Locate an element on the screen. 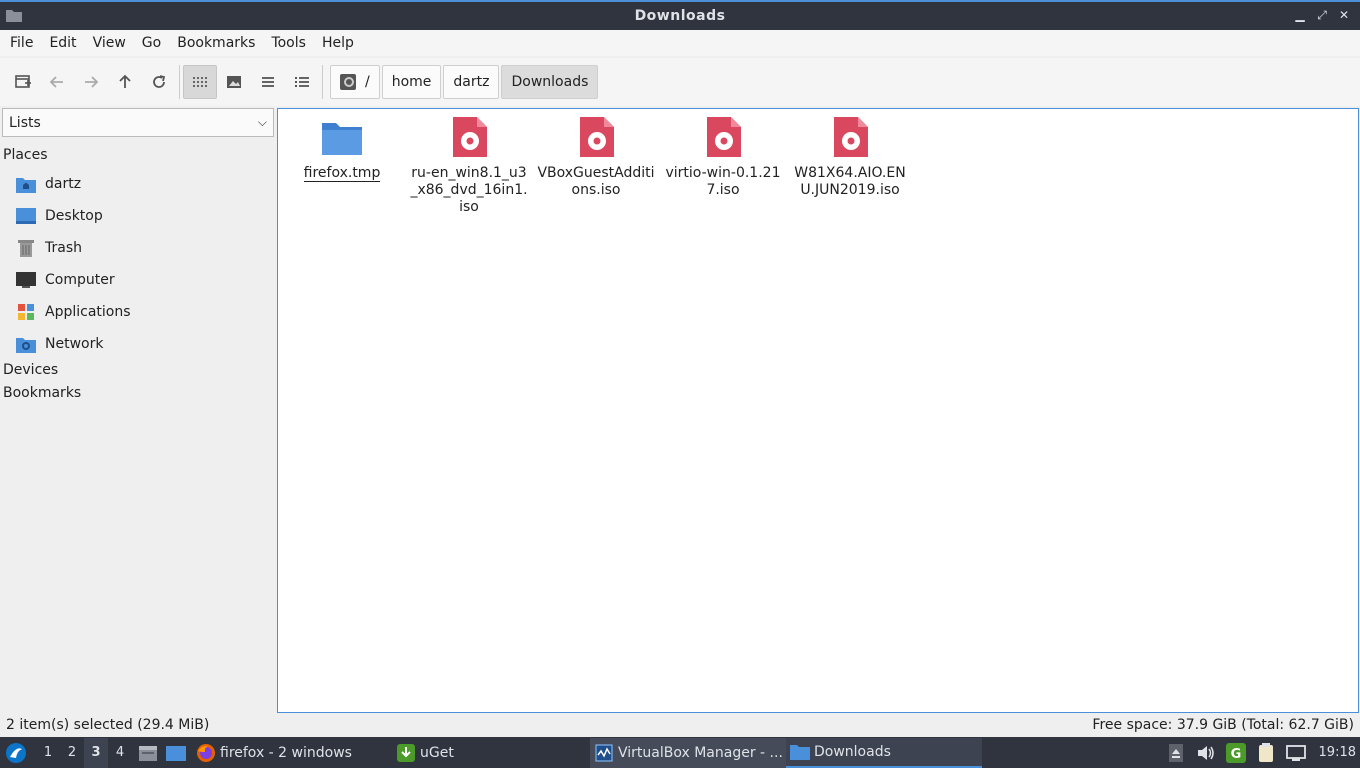 Image resolution: width=1360 pixels, height=768 pixels. forward-button is located at coordinates (91, 82).